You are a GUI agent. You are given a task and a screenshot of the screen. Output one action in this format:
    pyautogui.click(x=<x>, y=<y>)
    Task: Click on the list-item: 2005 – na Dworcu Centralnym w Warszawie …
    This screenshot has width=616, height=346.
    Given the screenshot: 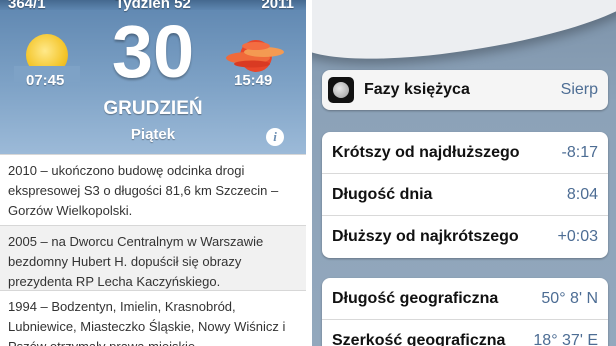 What is the action you would take?
    pyautogui.click(x=153, y=257)
    